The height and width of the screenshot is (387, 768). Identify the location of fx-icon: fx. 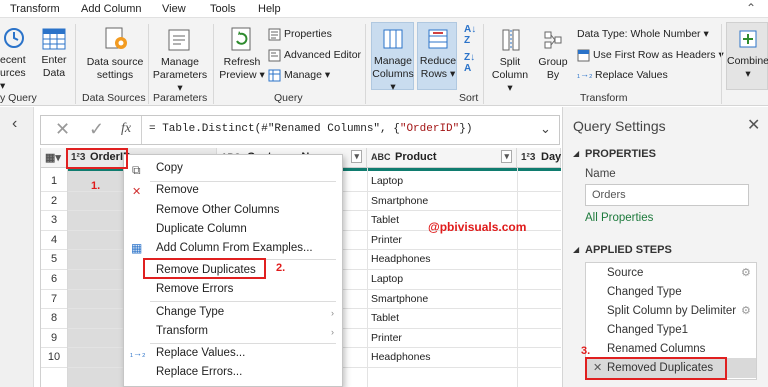
(126, 128).